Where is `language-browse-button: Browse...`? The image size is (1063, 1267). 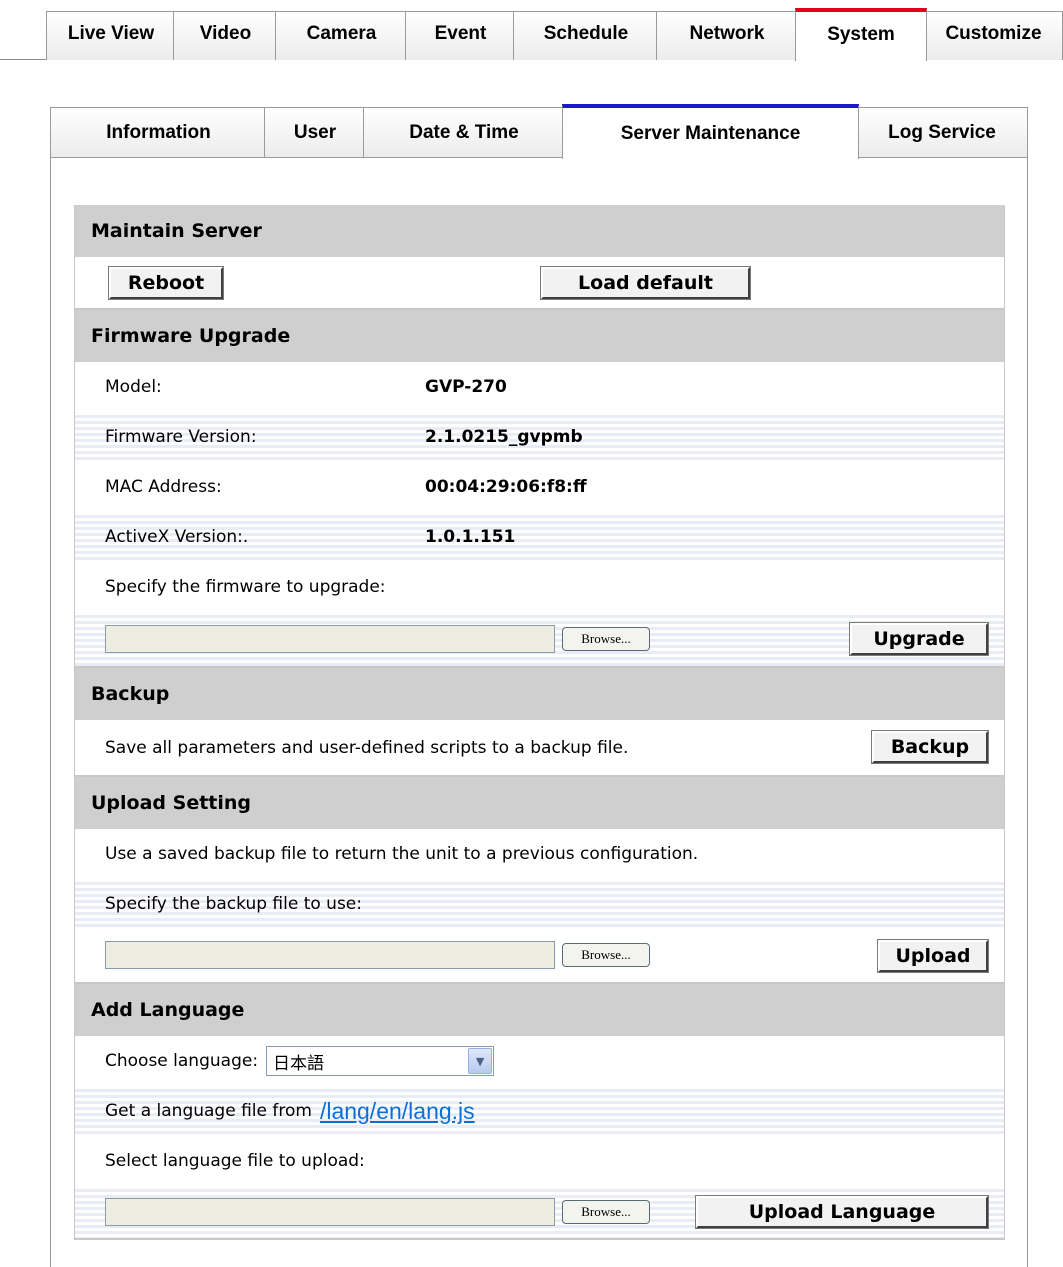 language-browse-button: Browse... is located at coordinates (606, 1212).